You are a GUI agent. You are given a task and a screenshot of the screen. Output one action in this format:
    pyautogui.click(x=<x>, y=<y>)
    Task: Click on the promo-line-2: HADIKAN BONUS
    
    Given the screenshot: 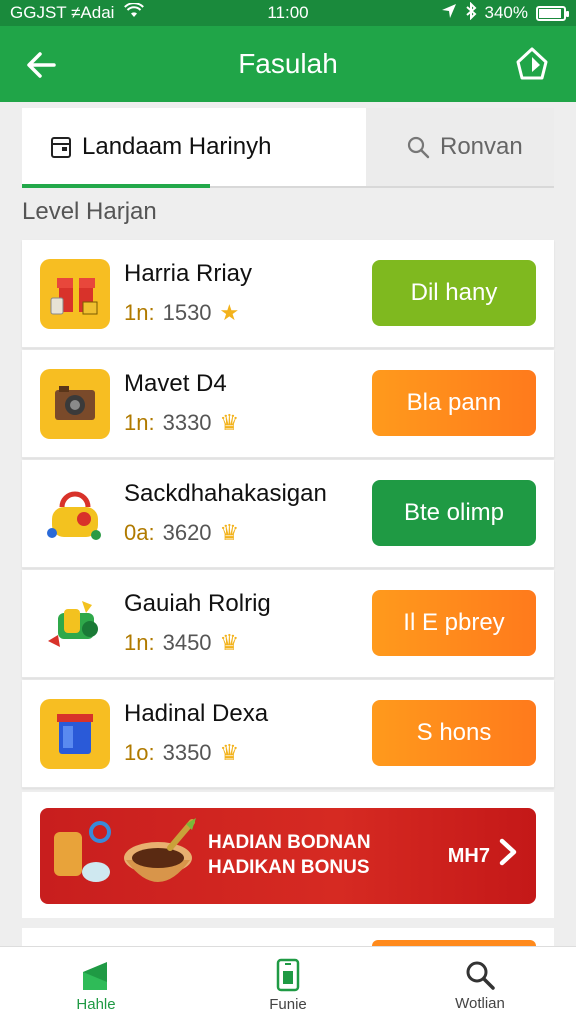 What is the action you would take?
    pyautogui.click(x=289, y=867)
    